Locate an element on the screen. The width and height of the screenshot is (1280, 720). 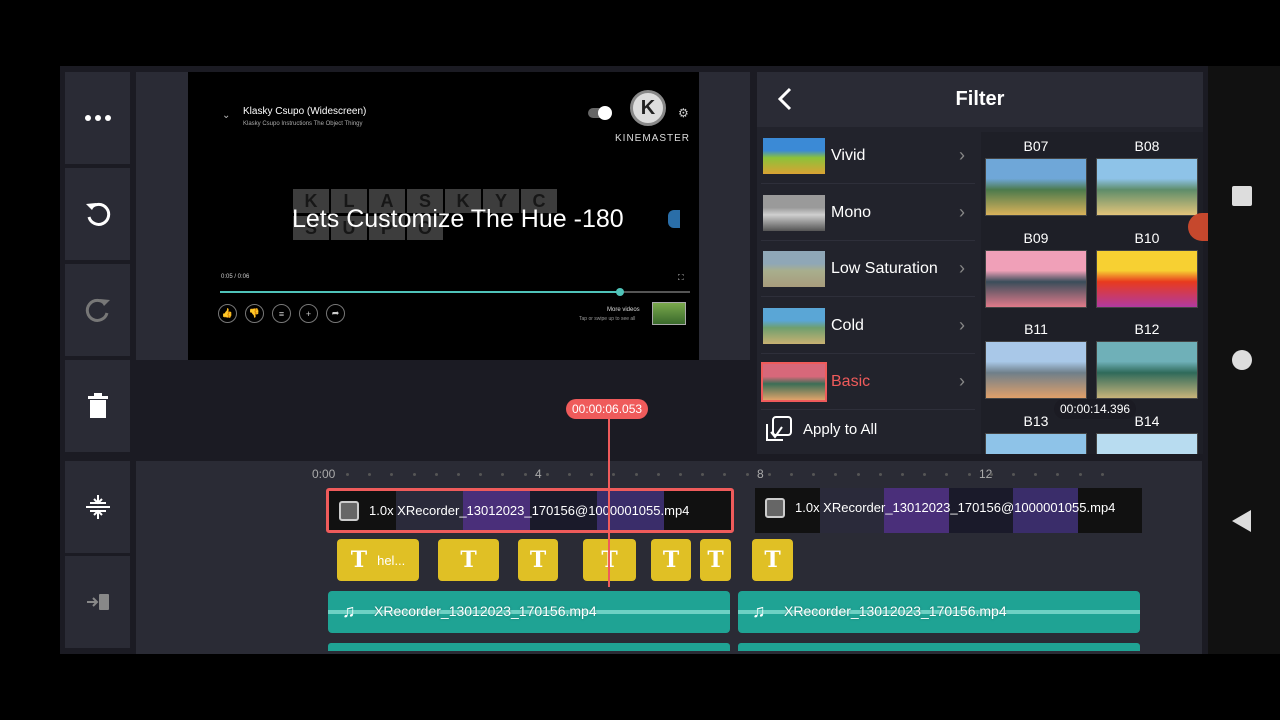
video-title: Klasky Csupo (Widescreen) is located at coordinates (305, 111).